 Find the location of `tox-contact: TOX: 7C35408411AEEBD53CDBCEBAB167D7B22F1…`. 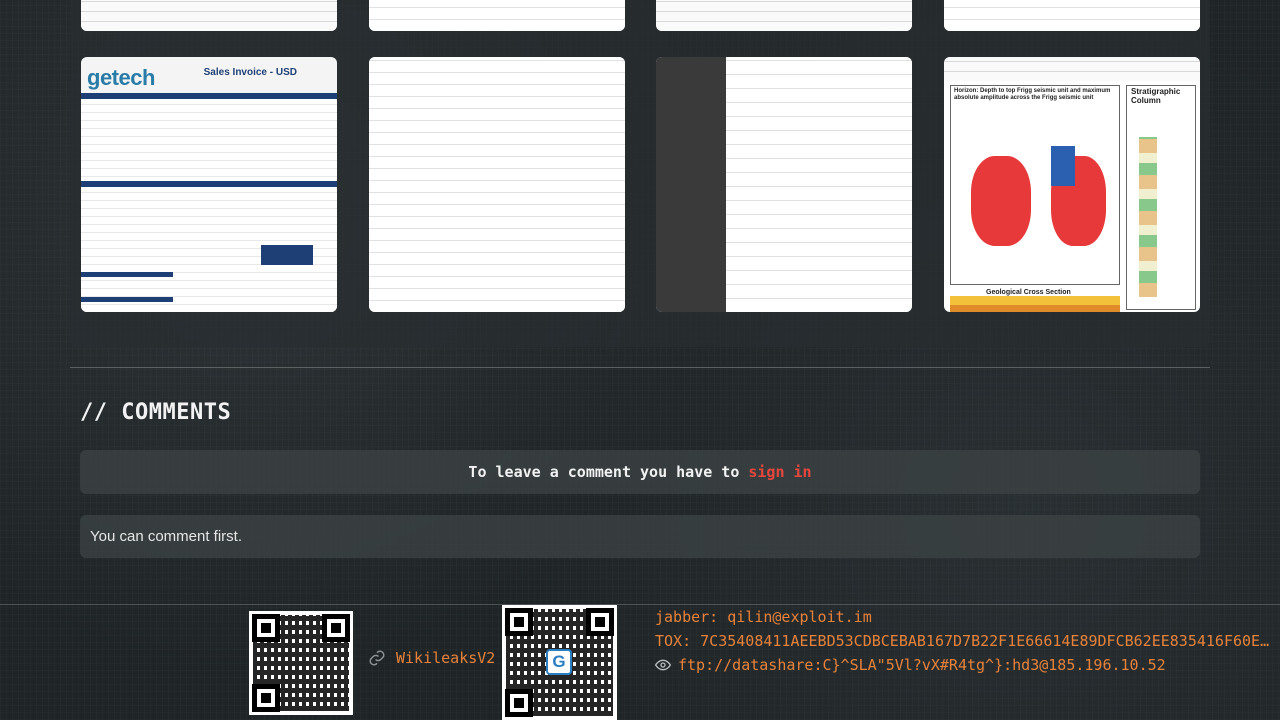

tox-contact: TOX: 7C35408411AEEBD53CDBCEBAB167D7B22F1… is located at coordinates (966, 641).